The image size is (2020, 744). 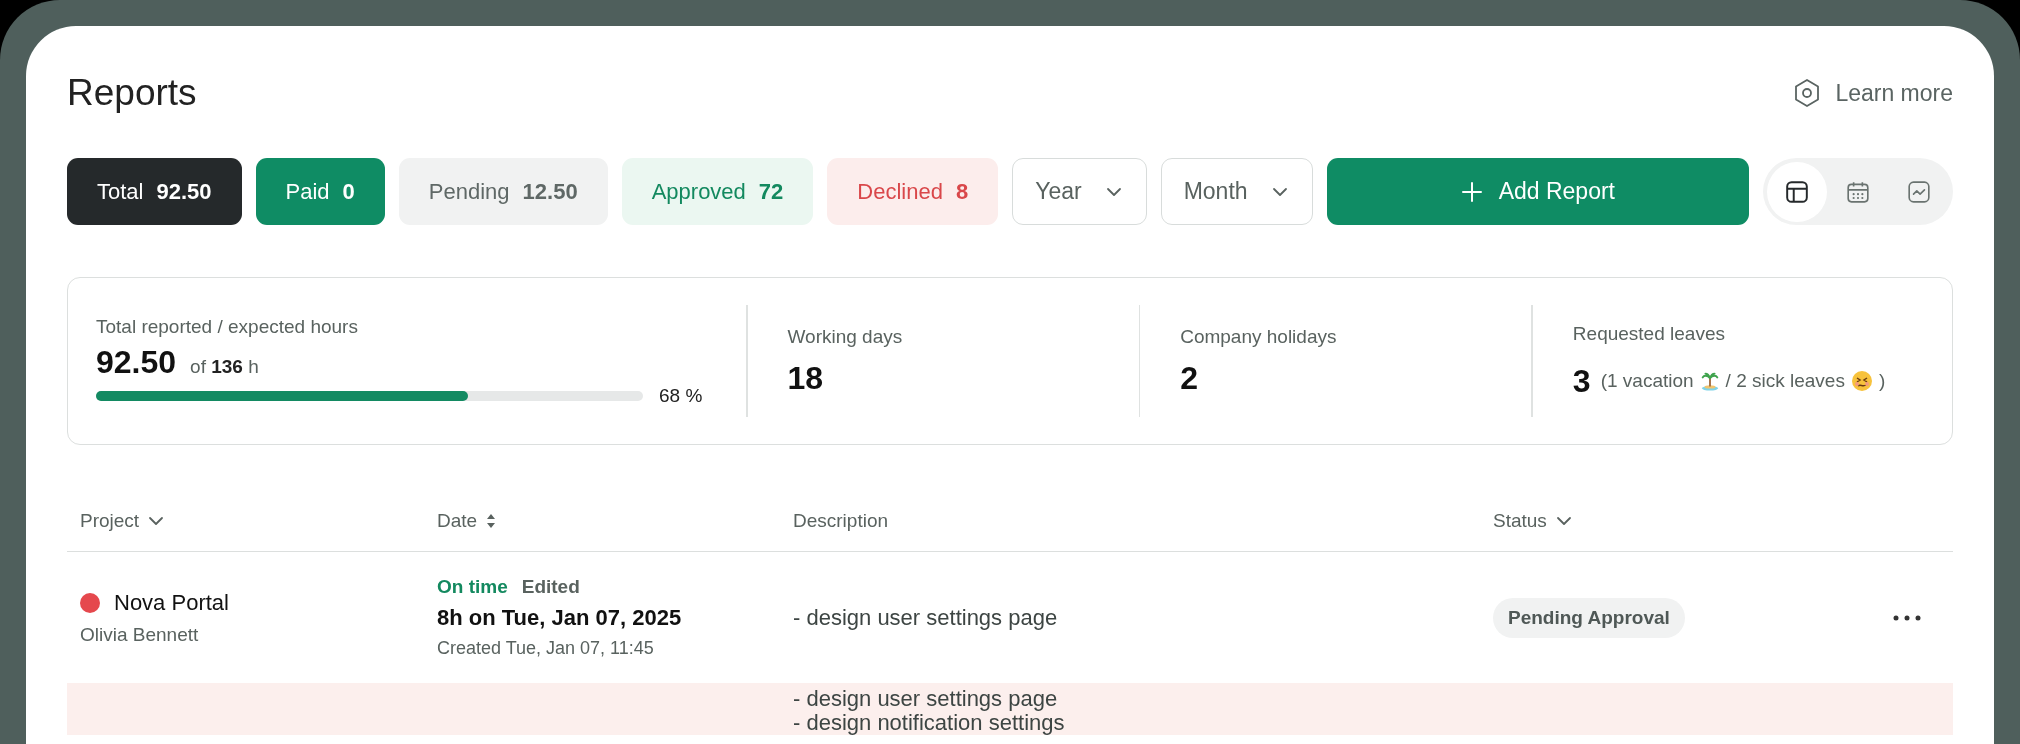 What do you see at coordinates (1581, 381) in the screenshot?
I see `stat-value: 3` at bounding box center [1581, 381].